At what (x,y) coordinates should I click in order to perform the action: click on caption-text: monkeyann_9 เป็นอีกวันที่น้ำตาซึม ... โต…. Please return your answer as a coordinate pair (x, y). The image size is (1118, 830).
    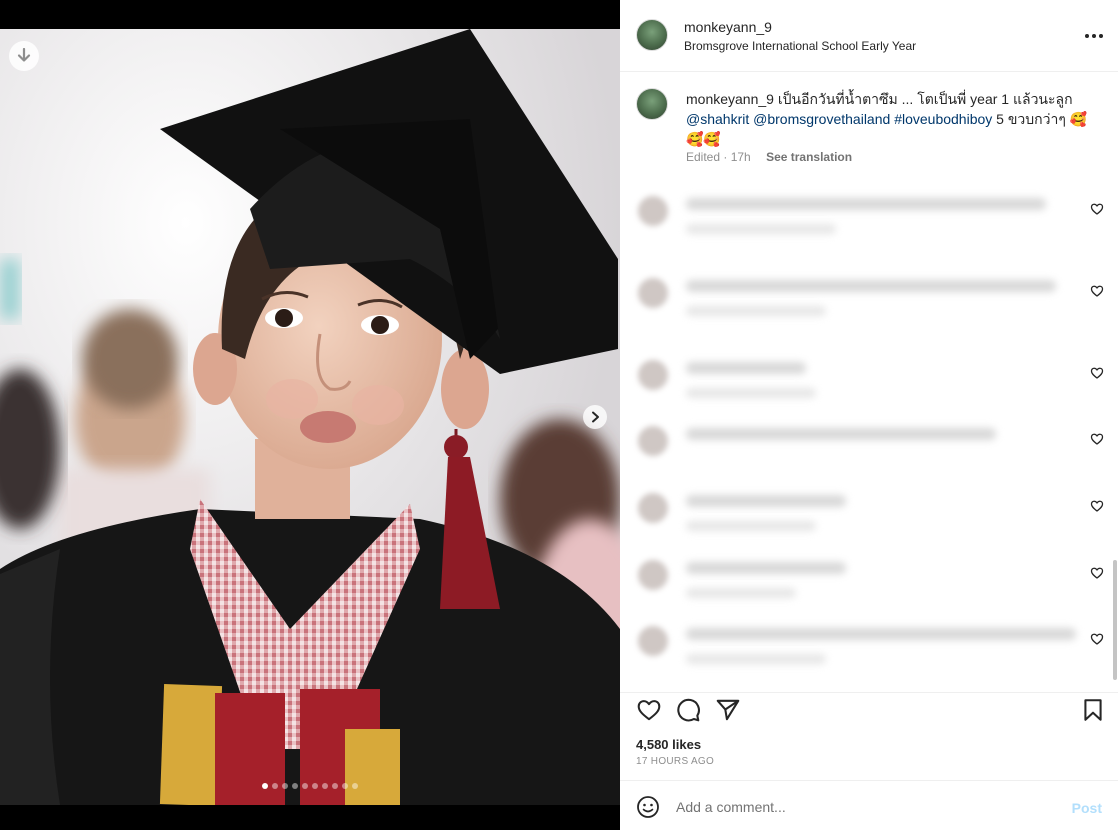
    Looking at the image, I should click on (891, 119).